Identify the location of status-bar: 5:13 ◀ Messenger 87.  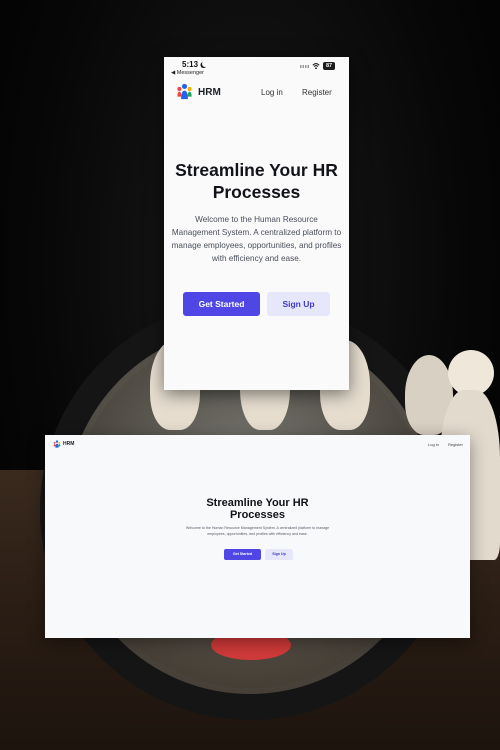
(256, 68).